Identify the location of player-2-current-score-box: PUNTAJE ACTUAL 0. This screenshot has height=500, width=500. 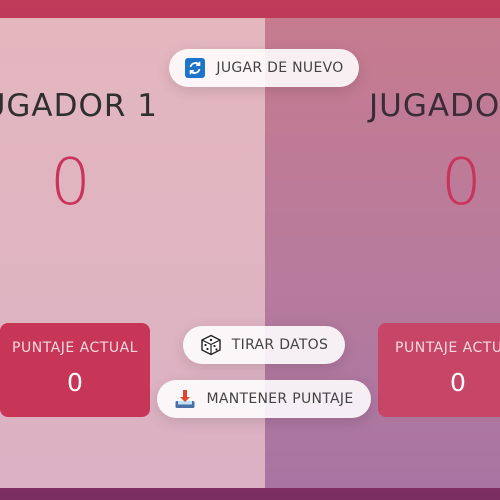
(439, 370).